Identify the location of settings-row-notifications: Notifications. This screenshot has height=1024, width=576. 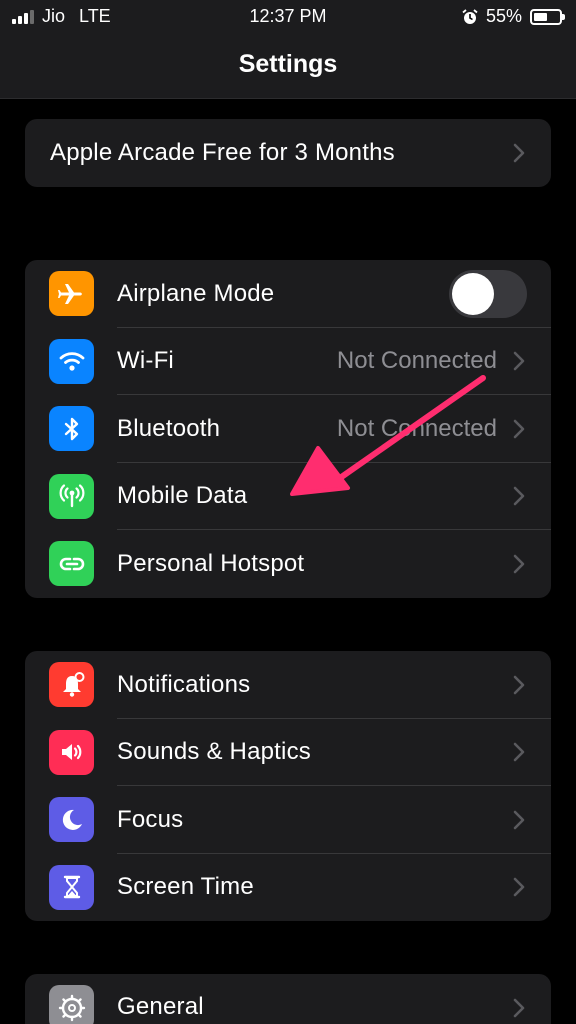
(288, 685).